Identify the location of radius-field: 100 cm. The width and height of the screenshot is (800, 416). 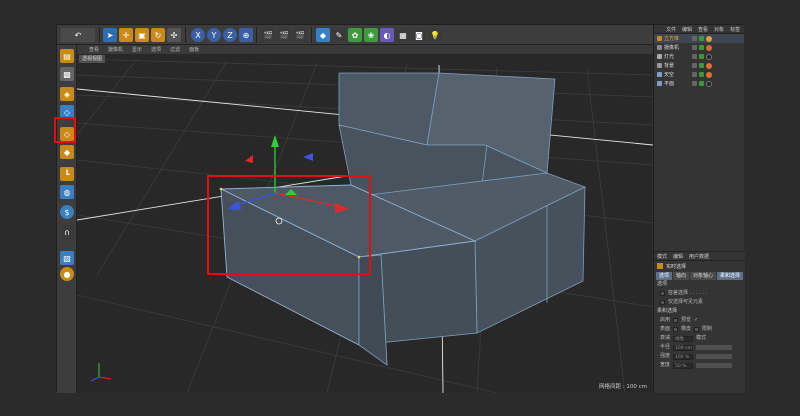
(683, 347).